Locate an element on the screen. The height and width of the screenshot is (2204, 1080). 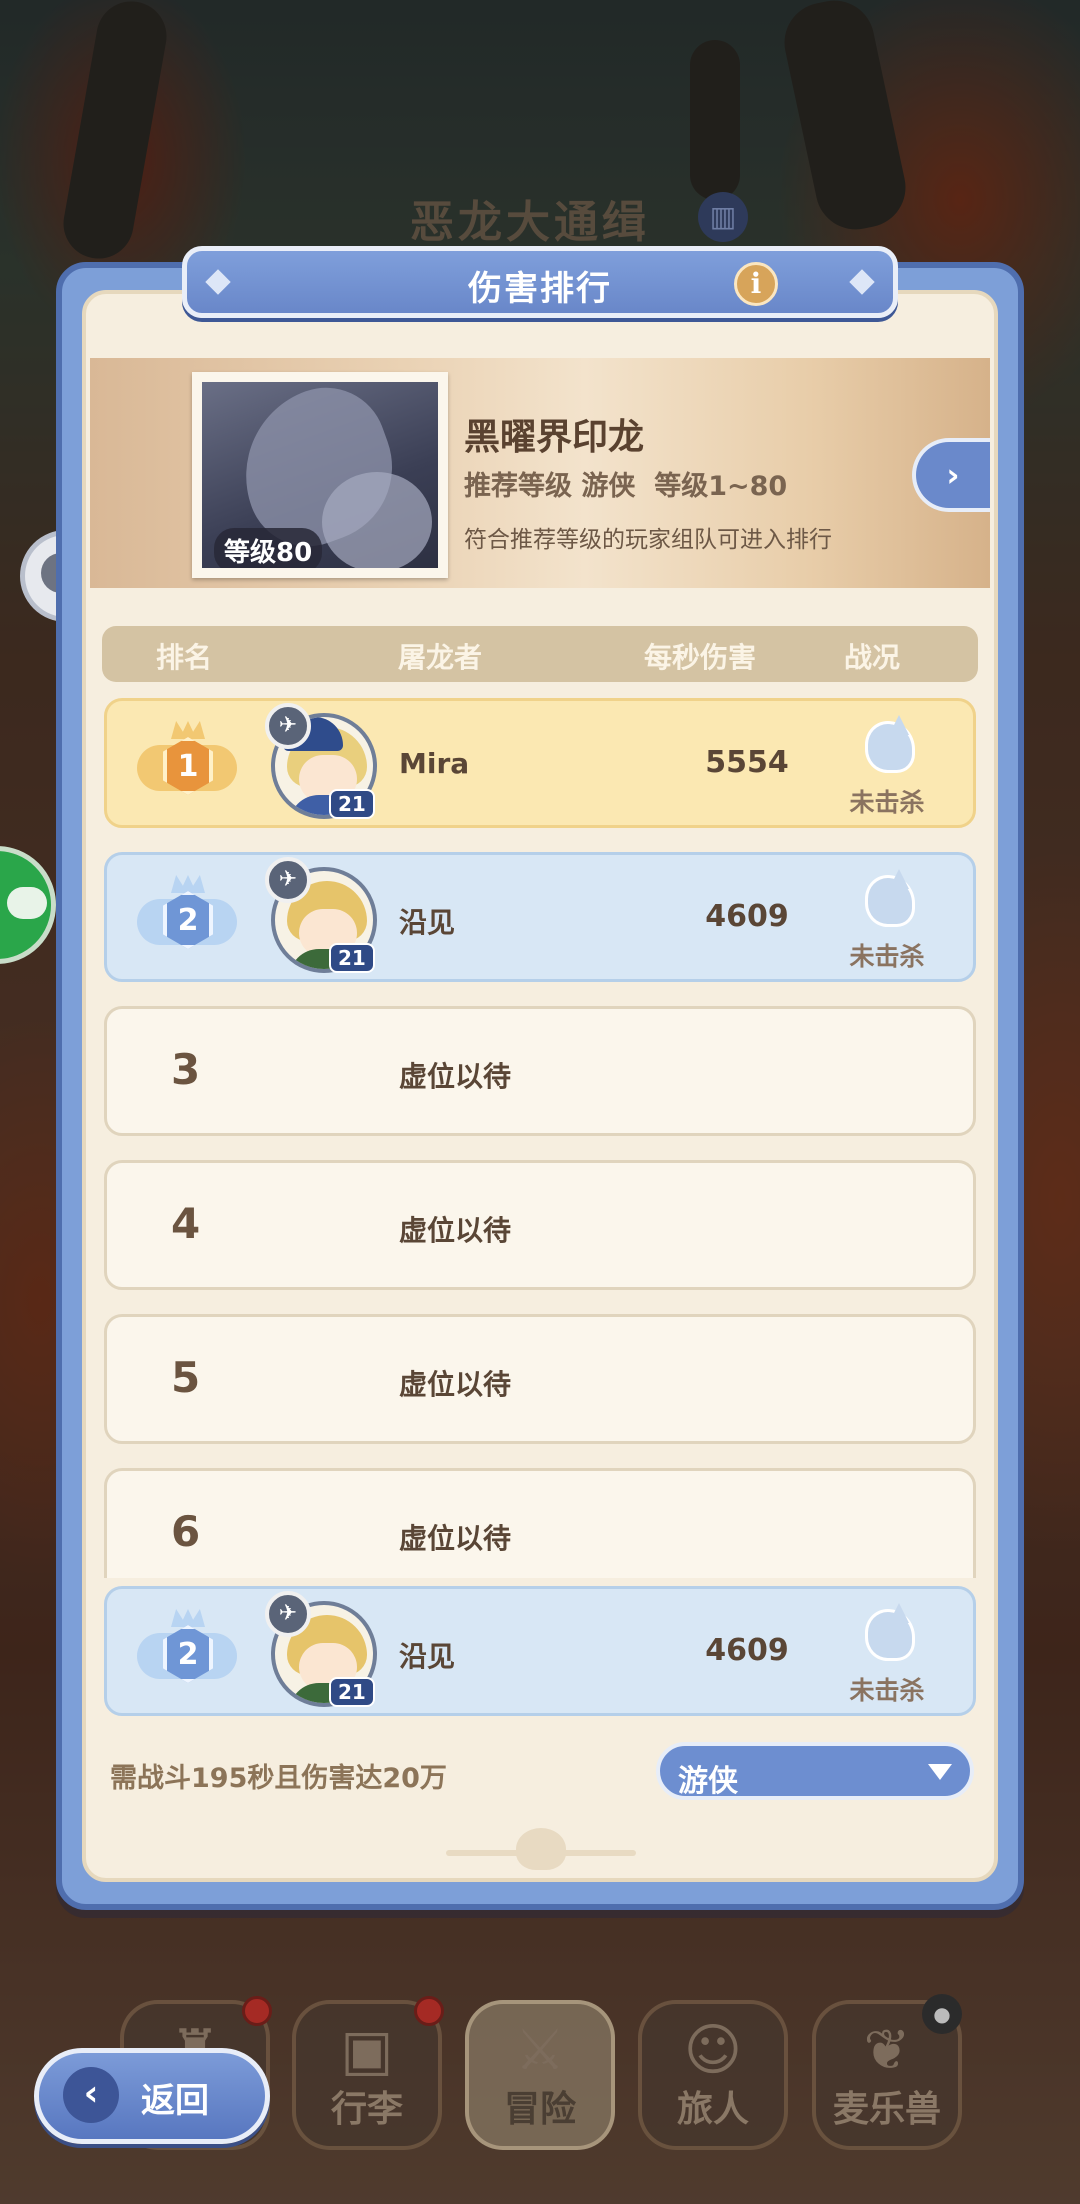
rank-number: 3 is located at coordinates (186, 1069).